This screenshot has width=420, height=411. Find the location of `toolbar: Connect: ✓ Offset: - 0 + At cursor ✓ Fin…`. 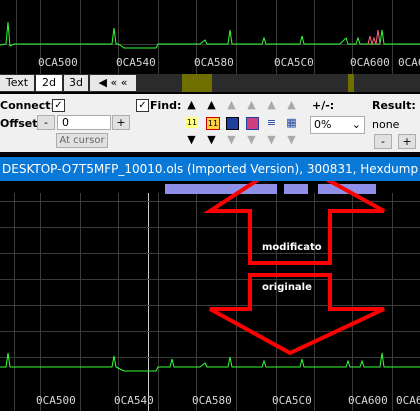

toolbar: Connect: ✓ Offset: - 0 + At cursor ✓ Fin… is located at coordinates (210, 123).